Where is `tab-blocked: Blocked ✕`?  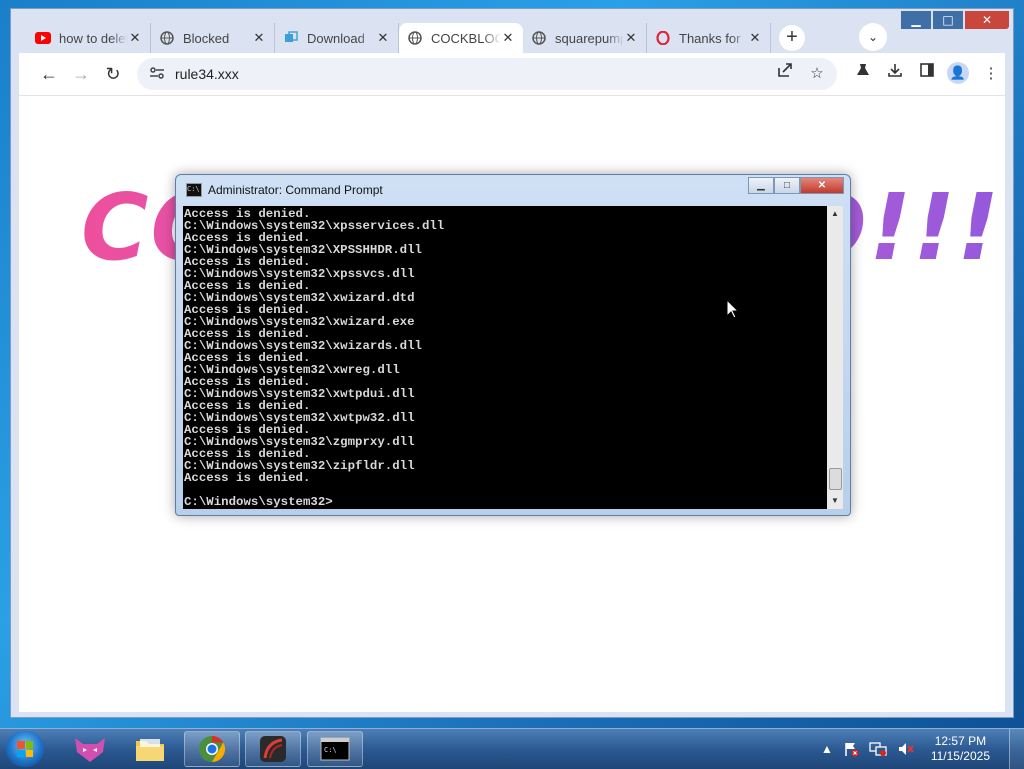
tab-blocked: Blocked ✕ is located at coordinates (213, 38).